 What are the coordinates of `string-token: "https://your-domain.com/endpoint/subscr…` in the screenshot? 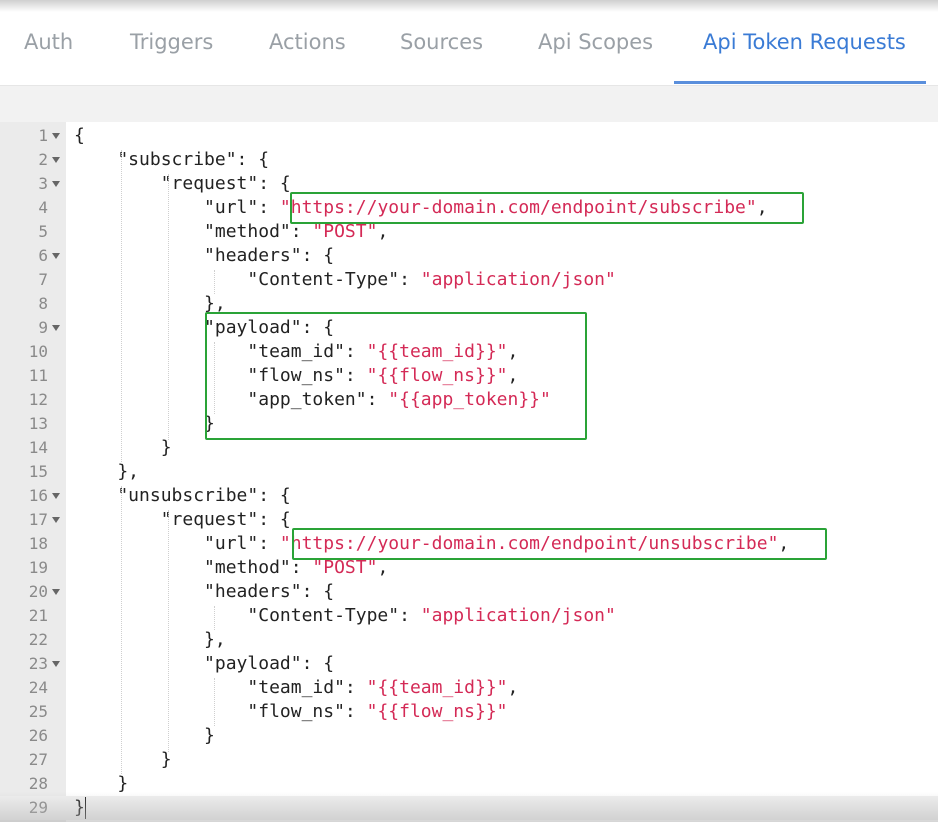 It's located at (518, 207).